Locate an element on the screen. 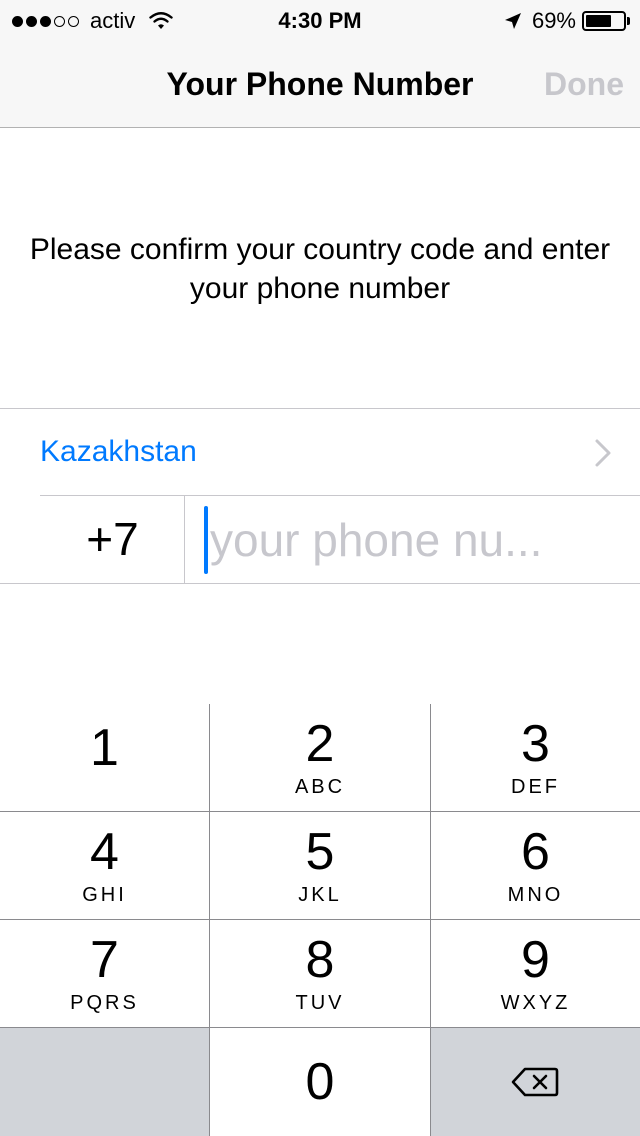 Image resolution: width=640 pixels, height=1136 pixels. key-letters: ABC is located at coordinates (320, 787).